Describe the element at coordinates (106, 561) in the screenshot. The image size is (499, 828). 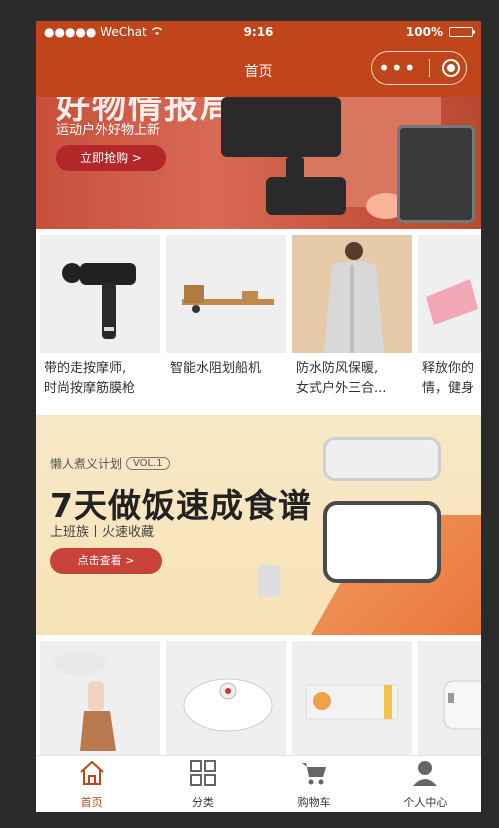
I see `view-recipe-button: 点击查看 >` at that location.